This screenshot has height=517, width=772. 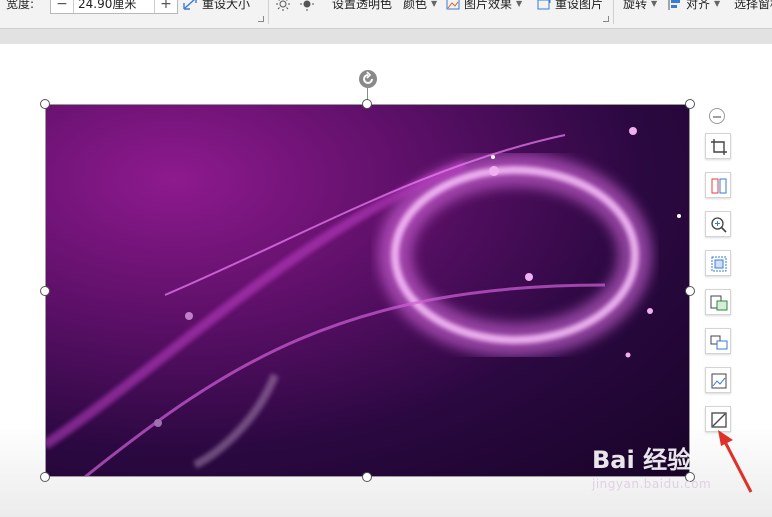 I want to click on baidu-jingyan-watermark: Bai 经验 jingyan.baidu.com, so click(x=651, y=465).